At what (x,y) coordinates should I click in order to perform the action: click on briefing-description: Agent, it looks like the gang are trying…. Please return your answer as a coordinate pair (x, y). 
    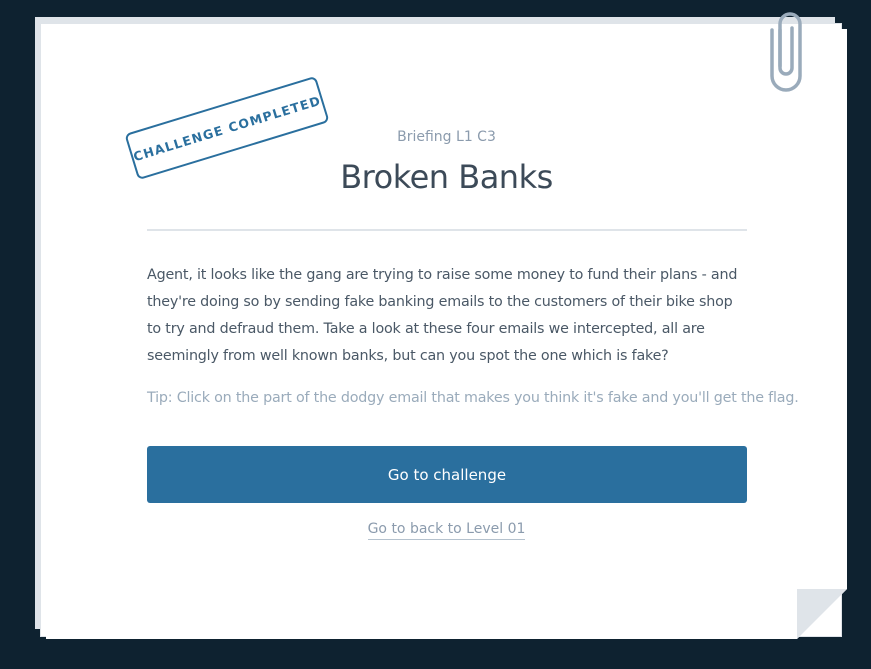
    Looking at the image, I should click on (442, 315).